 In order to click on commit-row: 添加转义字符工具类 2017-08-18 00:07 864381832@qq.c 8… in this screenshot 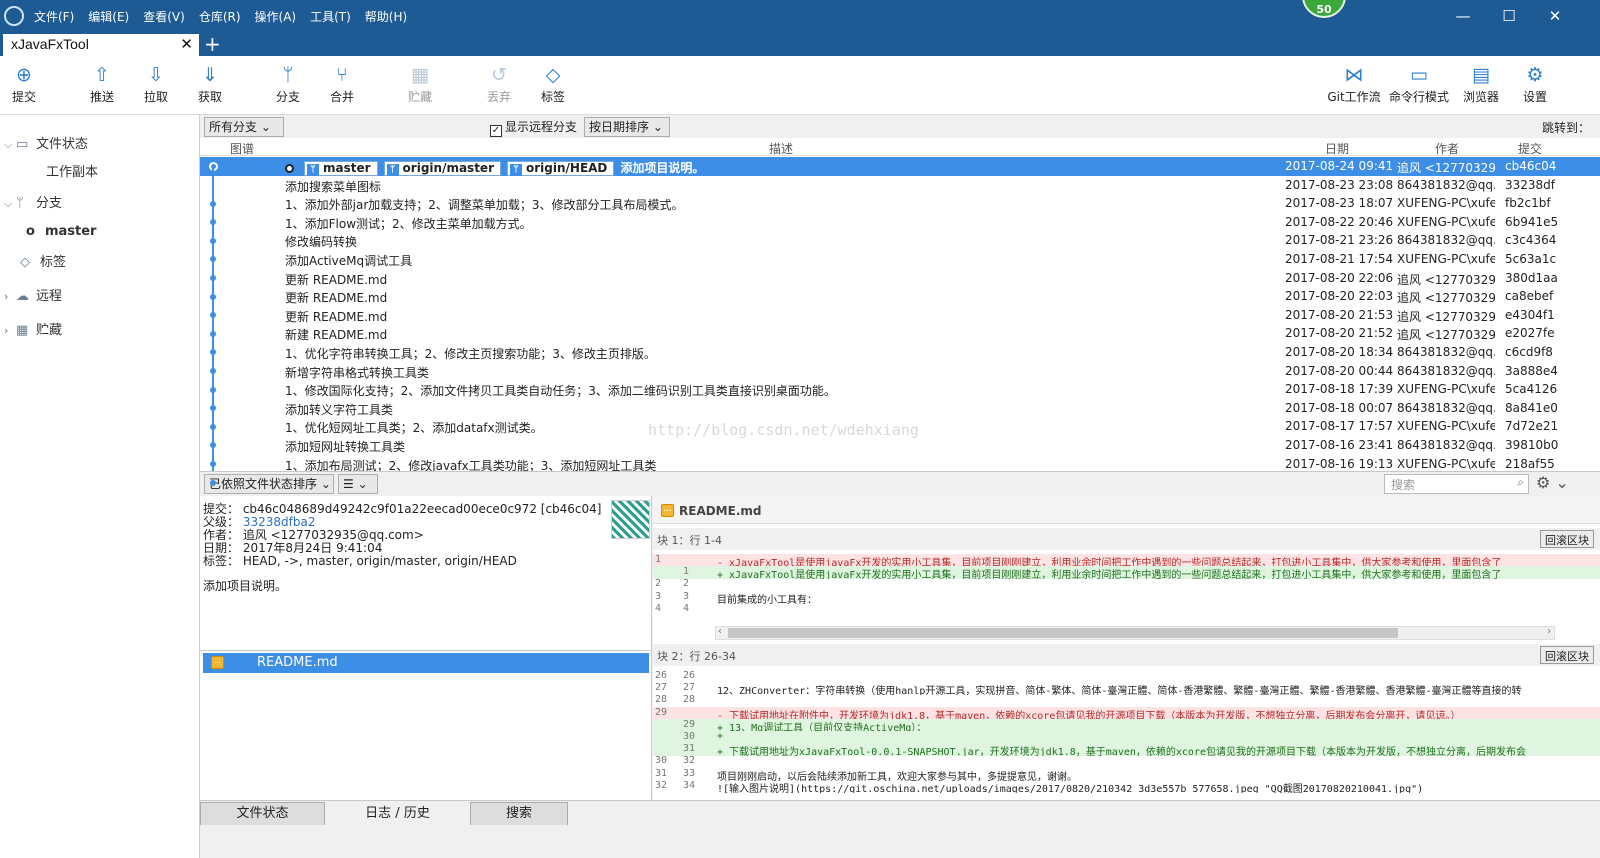, I will do `click(900, 408)`.